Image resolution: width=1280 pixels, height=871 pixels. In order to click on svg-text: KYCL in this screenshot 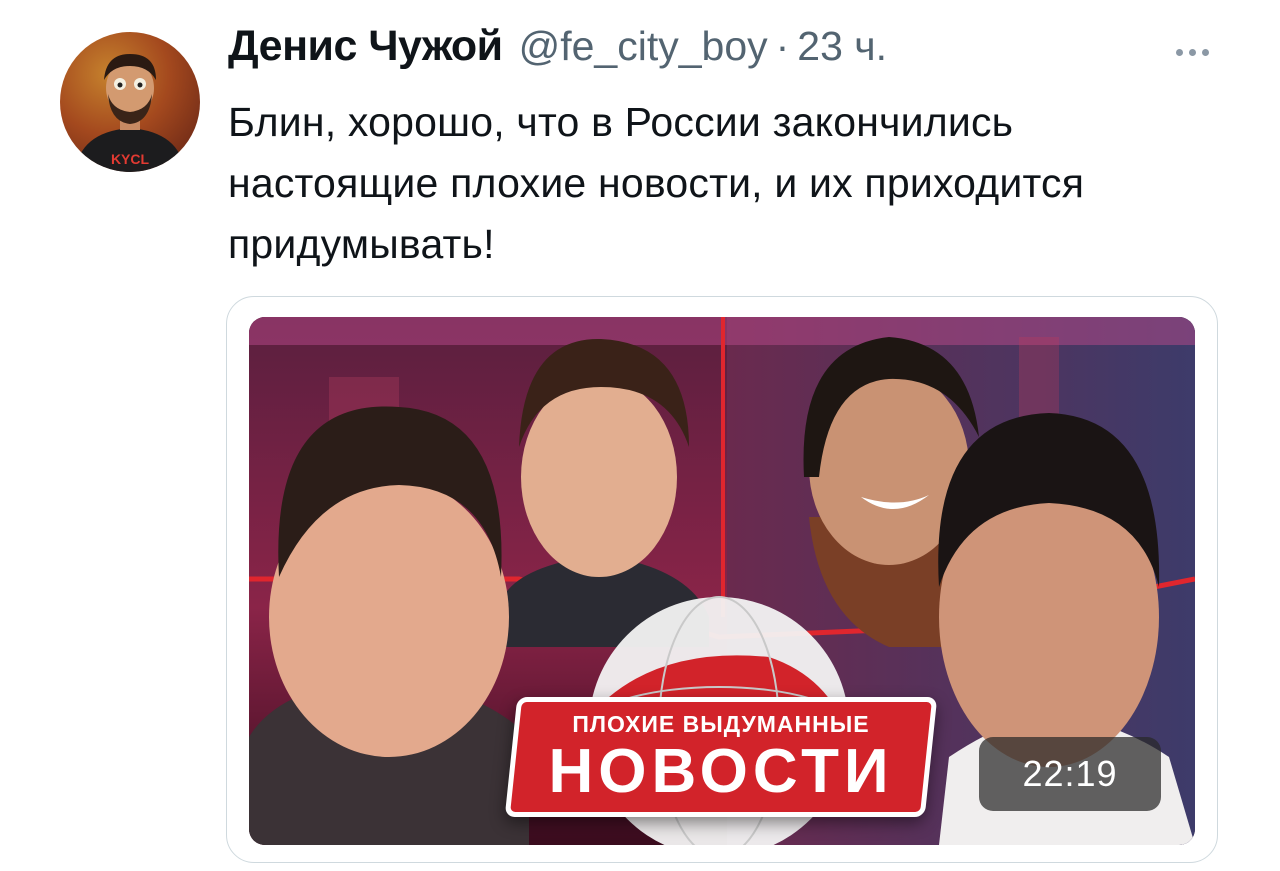, I will do `click(130, 159)`.